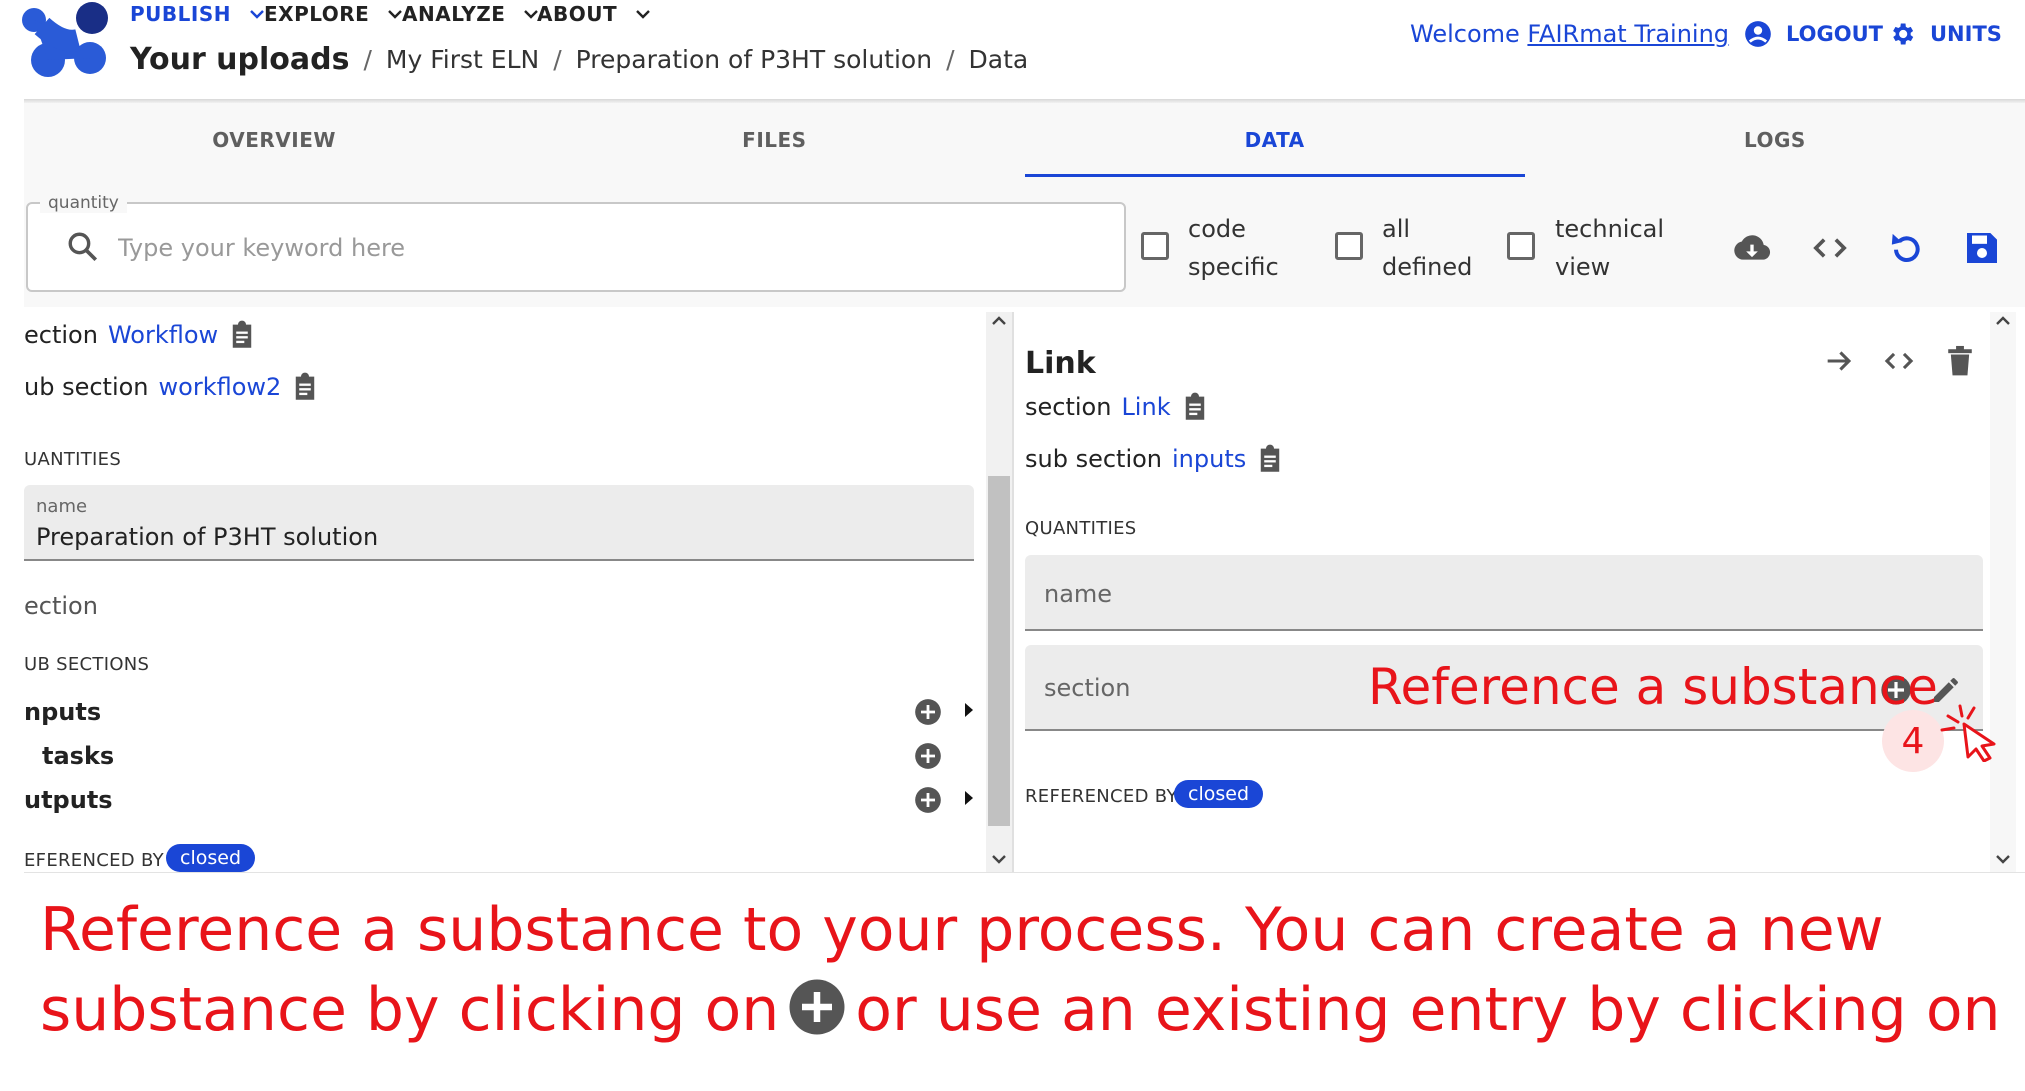  What do you see at coordinates (1903, 34) in the screenshot?
I see `gear-icon` at bounding box center [1903, 34].